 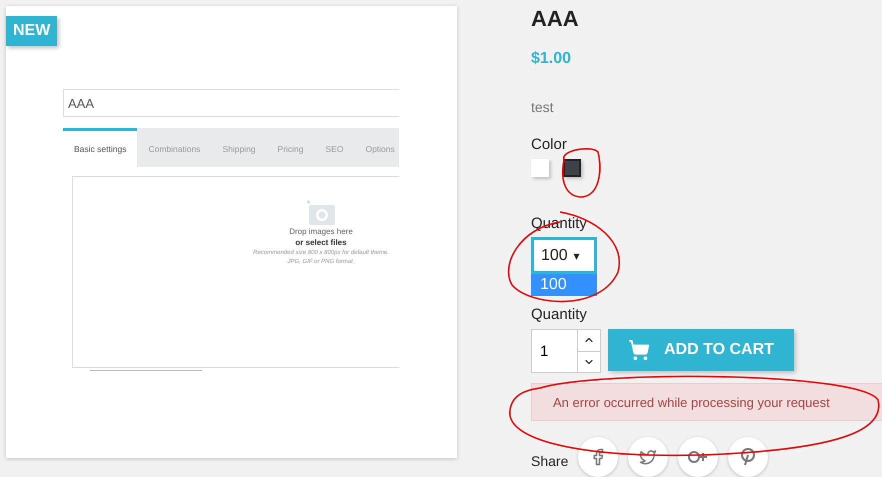 I want to click on quantity-input: 1, so click(x=566, y=351).